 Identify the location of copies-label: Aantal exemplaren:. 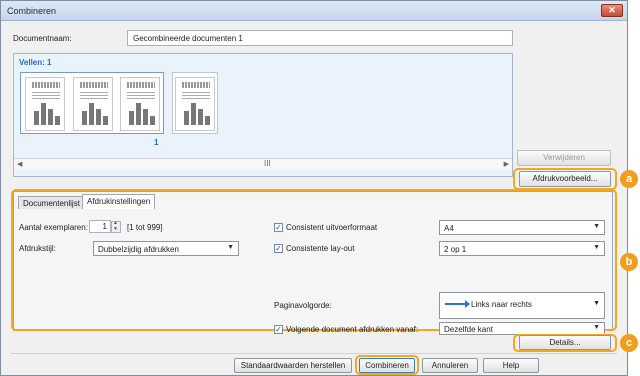
(53, 227).